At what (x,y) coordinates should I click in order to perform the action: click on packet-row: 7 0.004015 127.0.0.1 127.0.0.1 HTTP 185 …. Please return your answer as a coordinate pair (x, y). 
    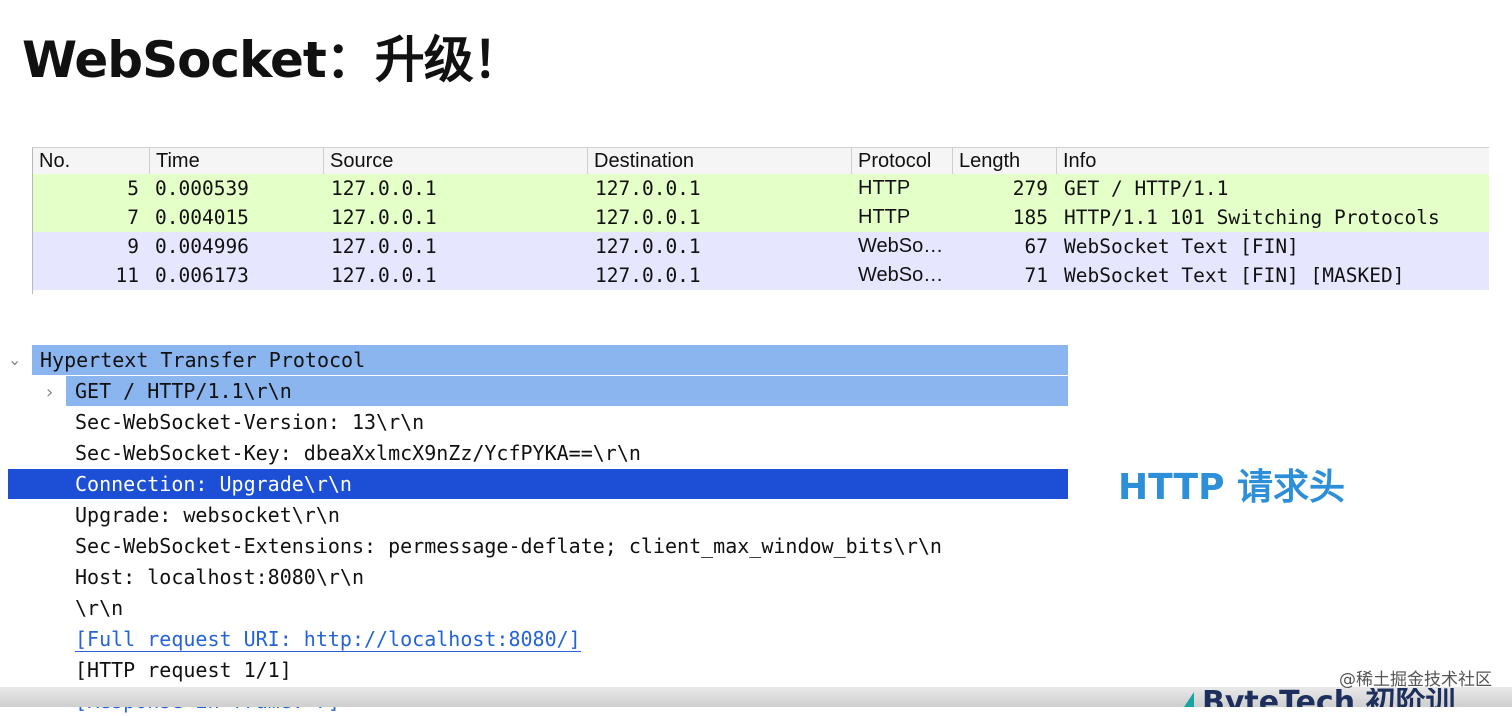
    Looking at the image, I should click on (761, 217).